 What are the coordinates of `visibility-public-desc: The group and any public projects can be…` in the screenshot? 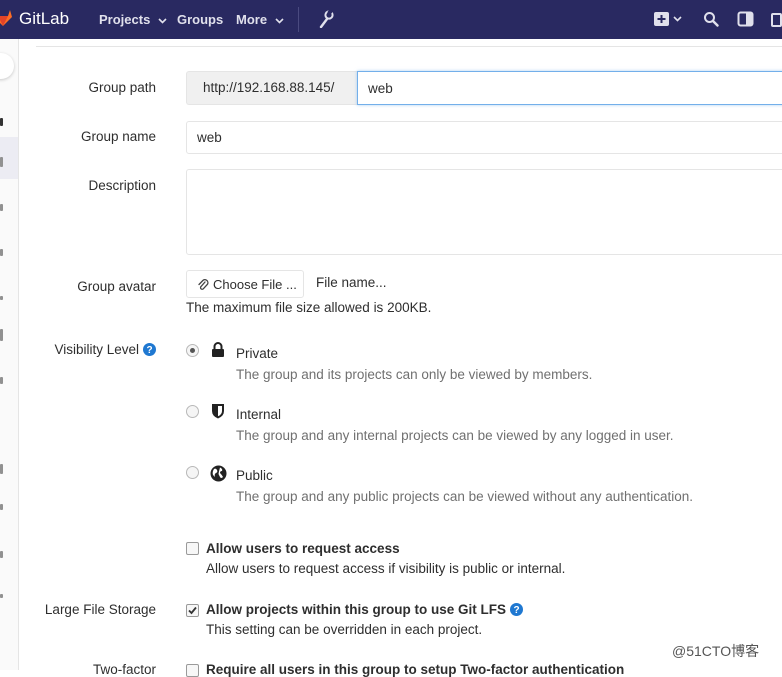 It's located at (465, 496).